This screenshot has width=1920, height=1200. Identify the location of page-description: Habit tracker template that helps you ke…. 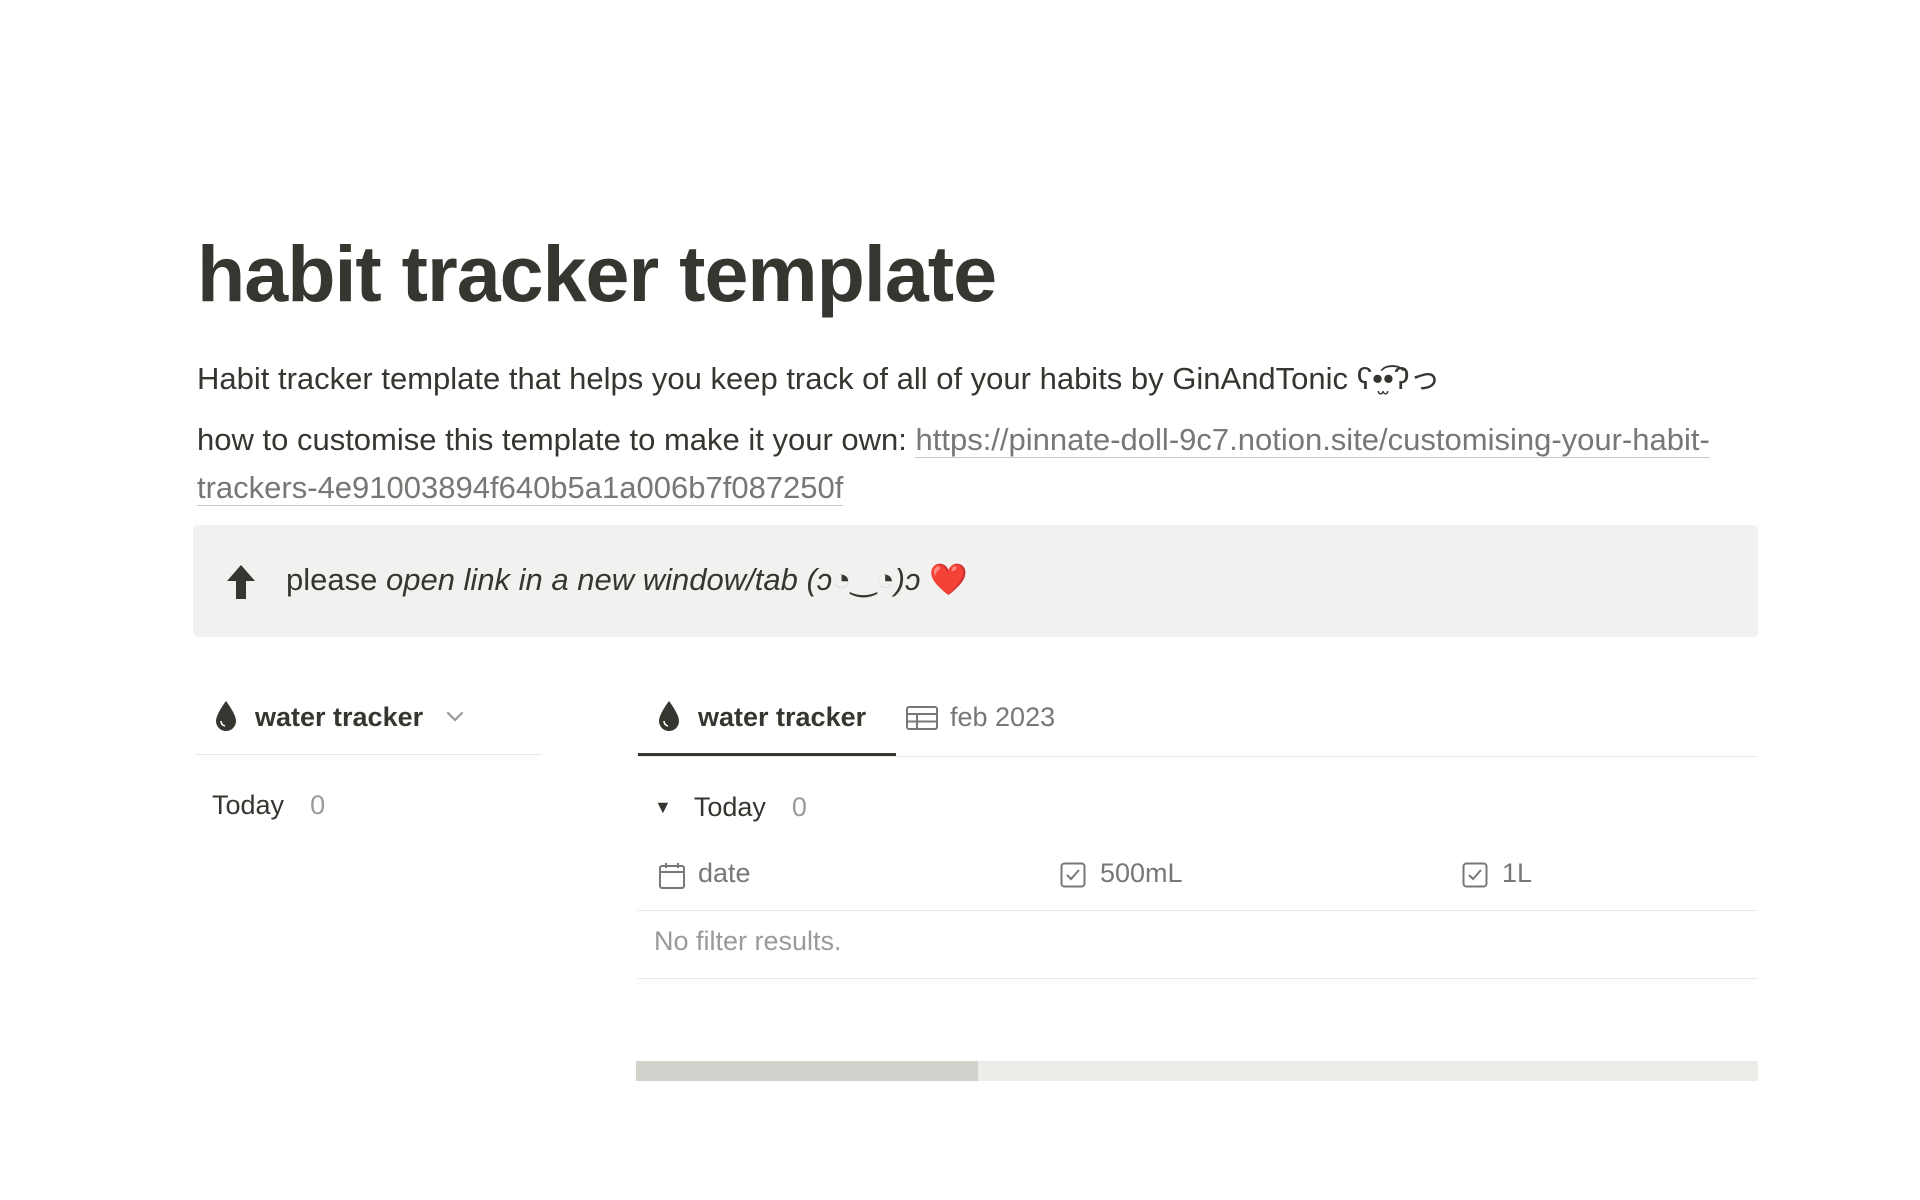
(819, 378).